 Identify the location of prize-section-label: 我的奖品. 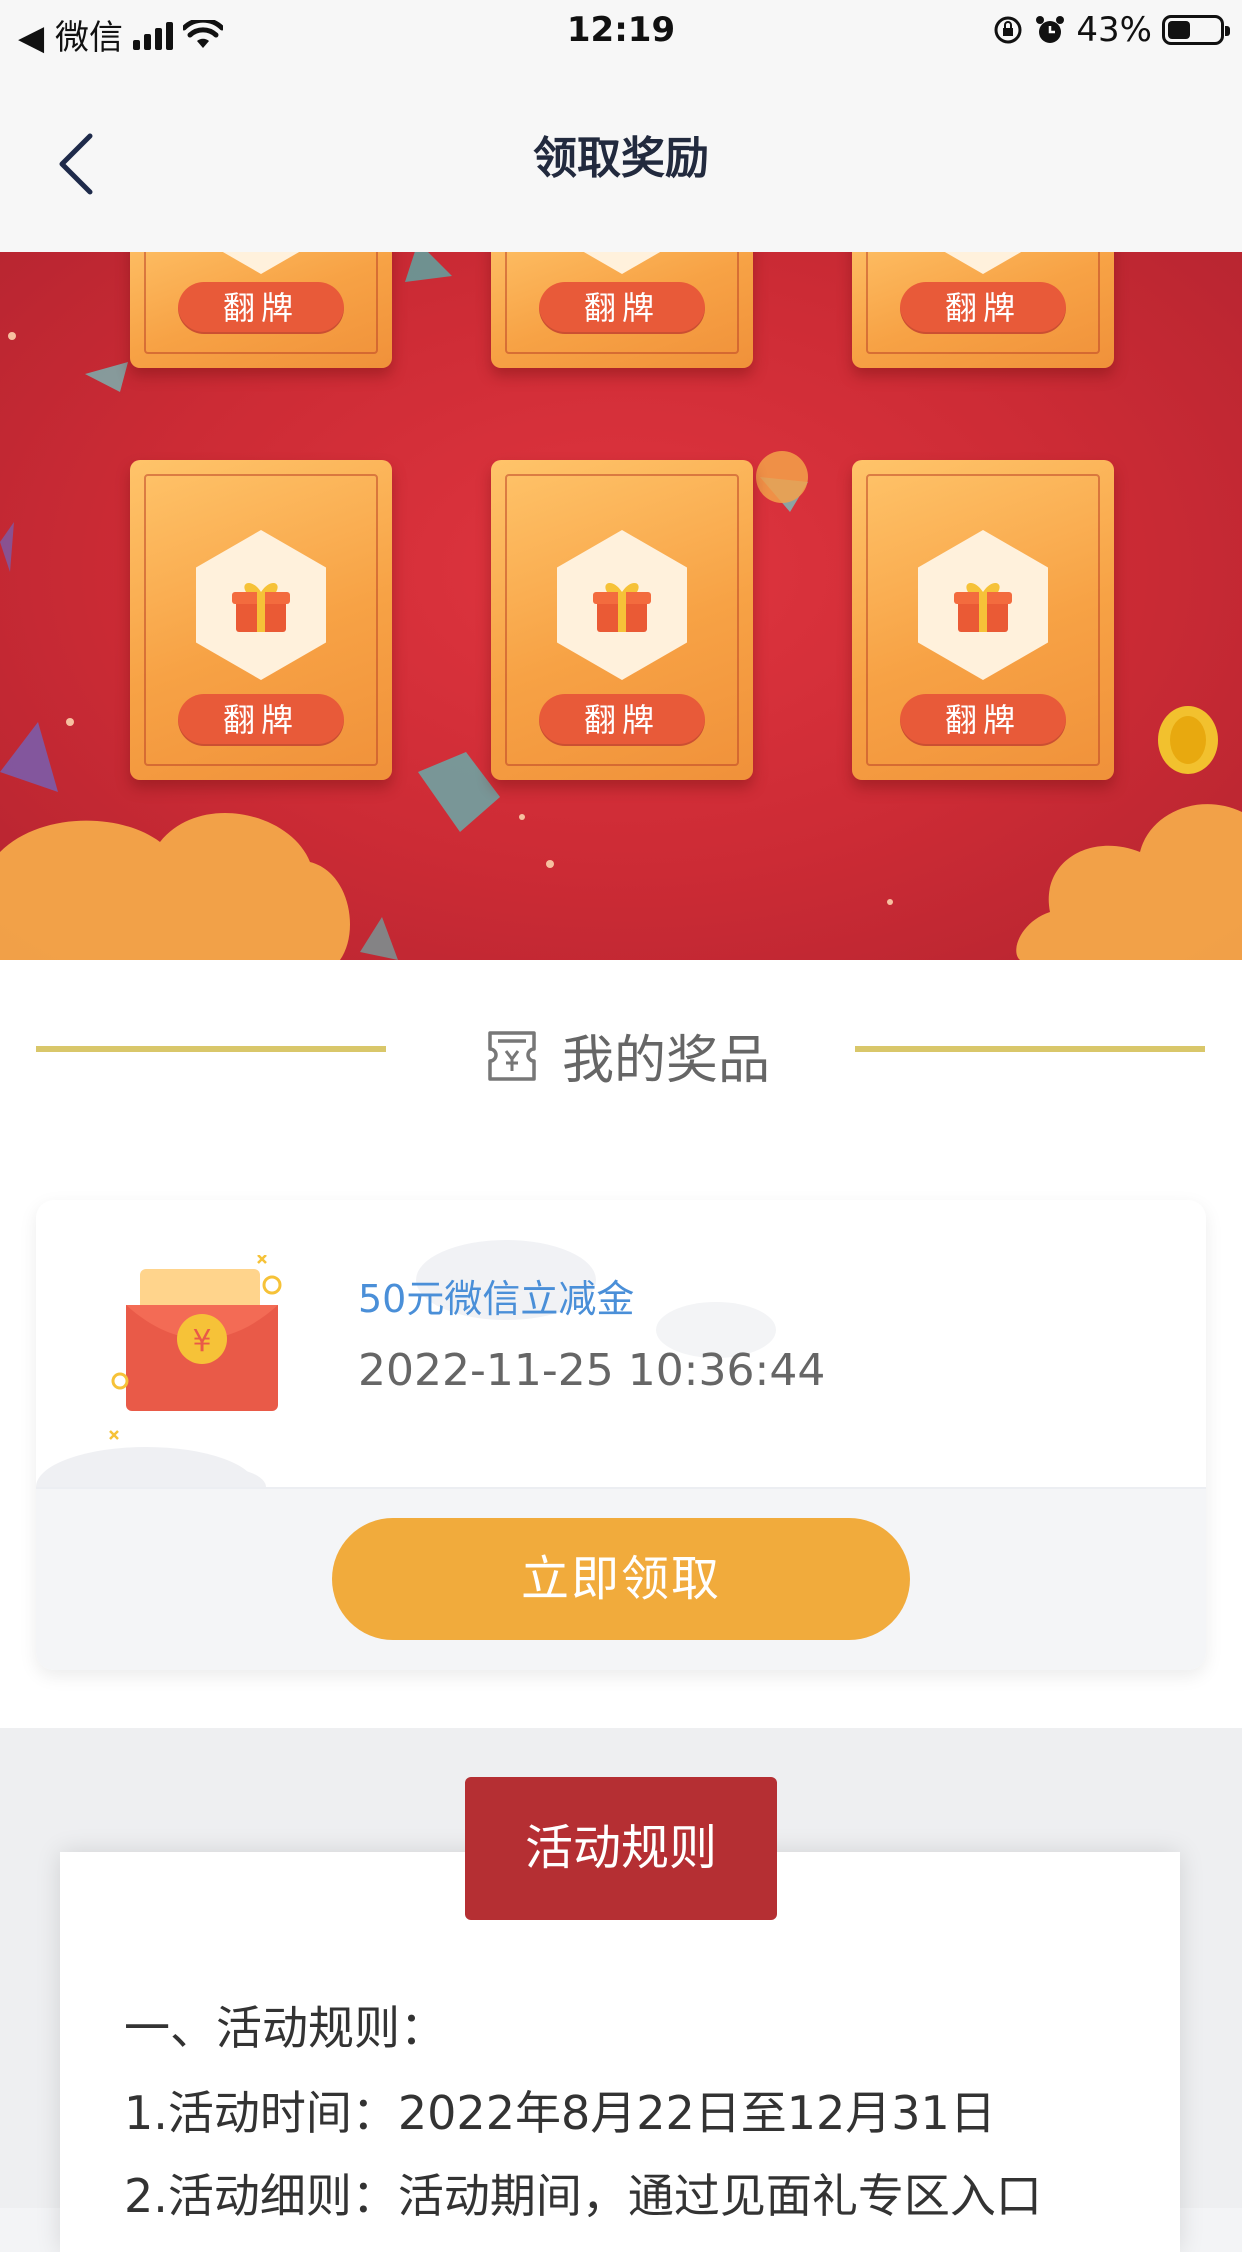
(666, 1061).